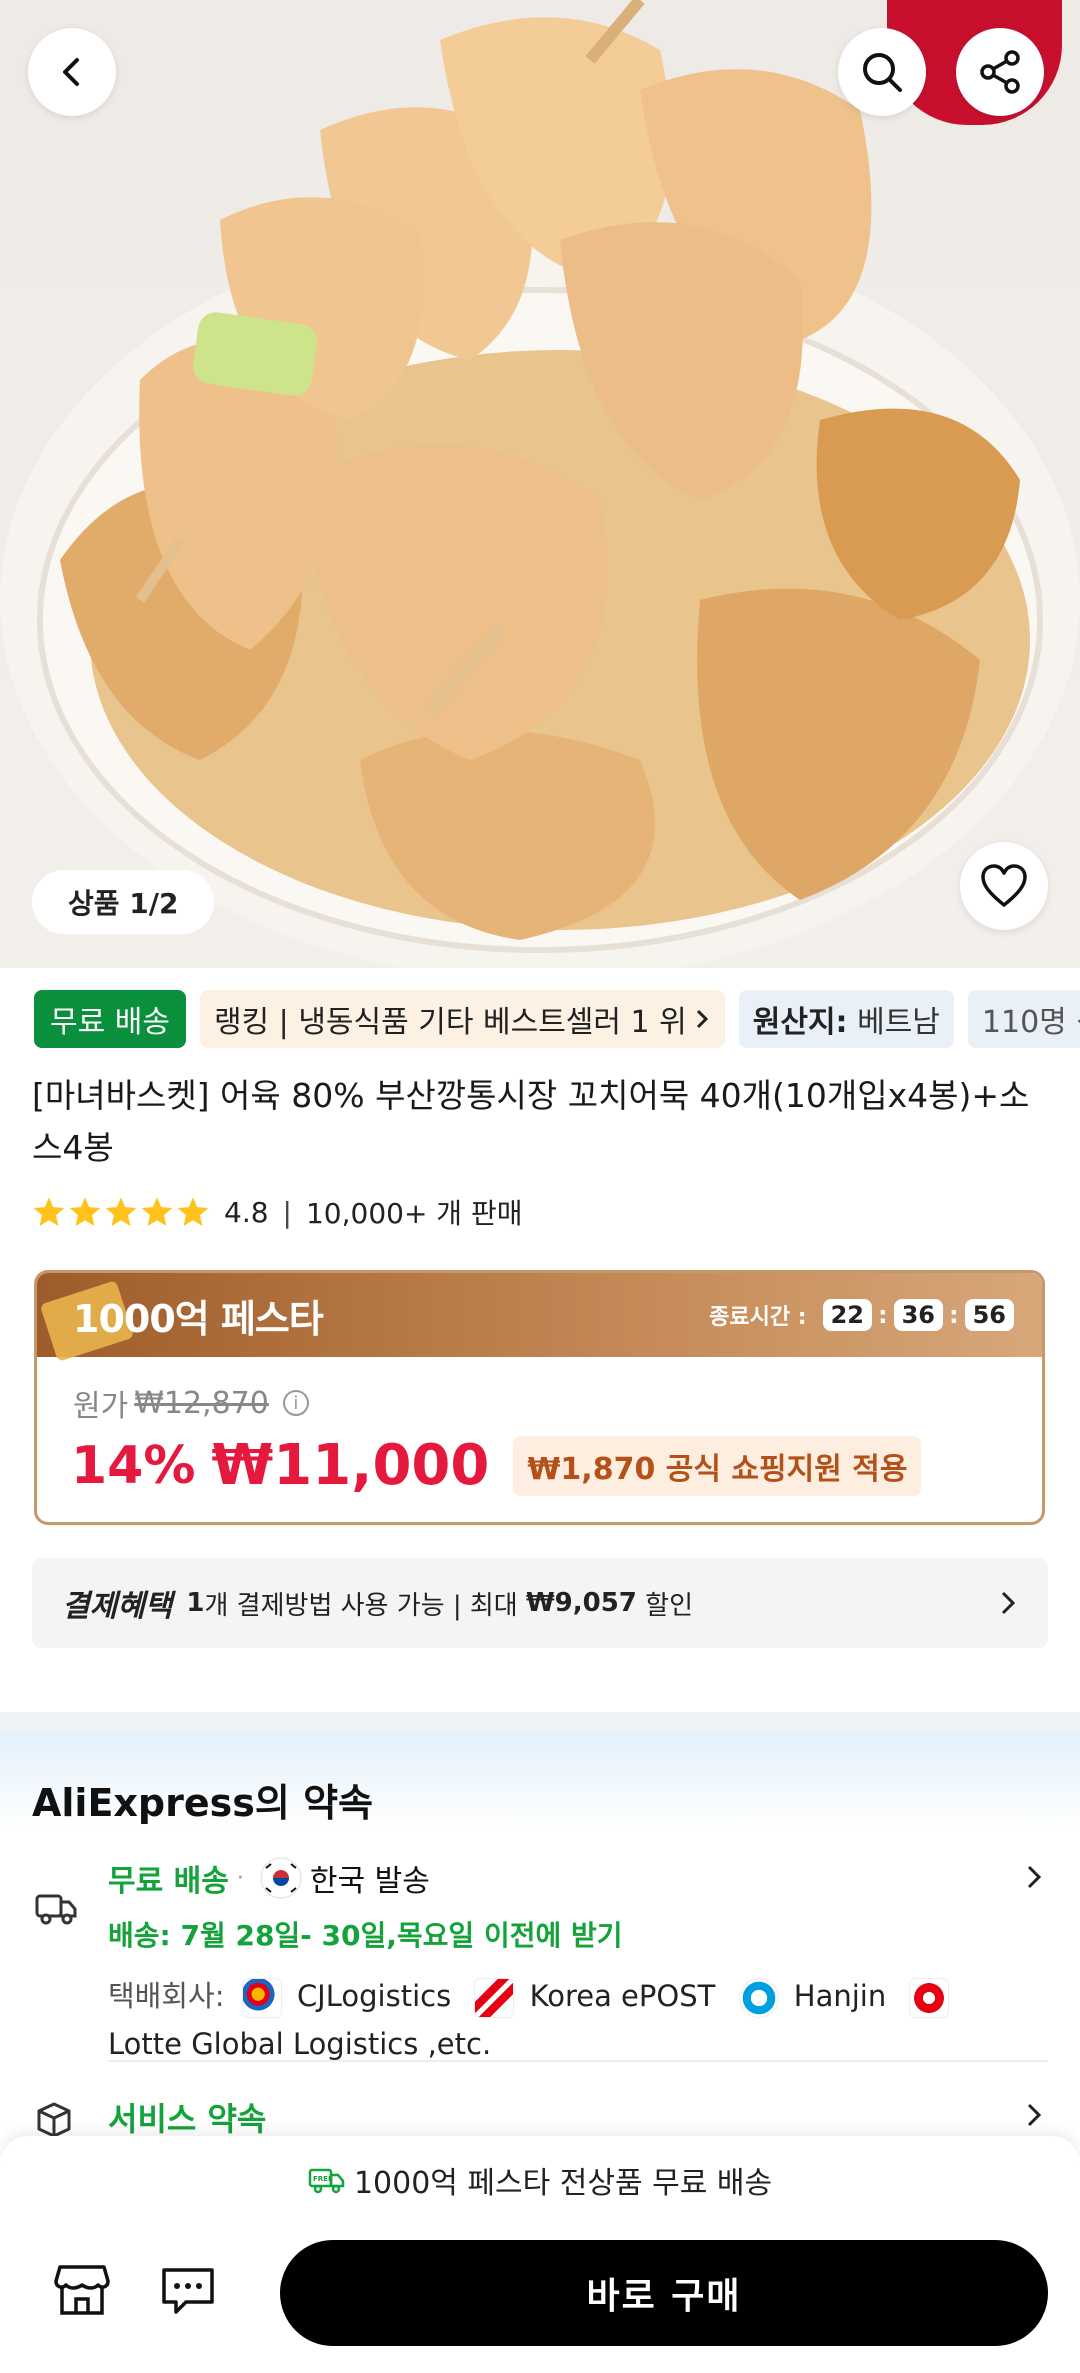 The width and height of the screenshot is (1080, 2373). Describe the element at coordinates (758, 1998) in the screenshot. I see `hanjin-logo-icon` at that location.